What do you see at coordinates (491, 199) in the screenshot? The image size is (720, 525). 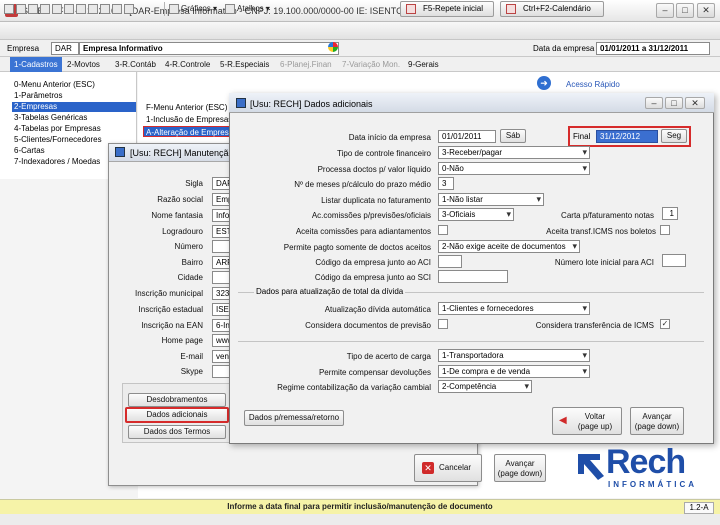 I see `listar-select: 1-Não listar` at bounding box center [491, 199].